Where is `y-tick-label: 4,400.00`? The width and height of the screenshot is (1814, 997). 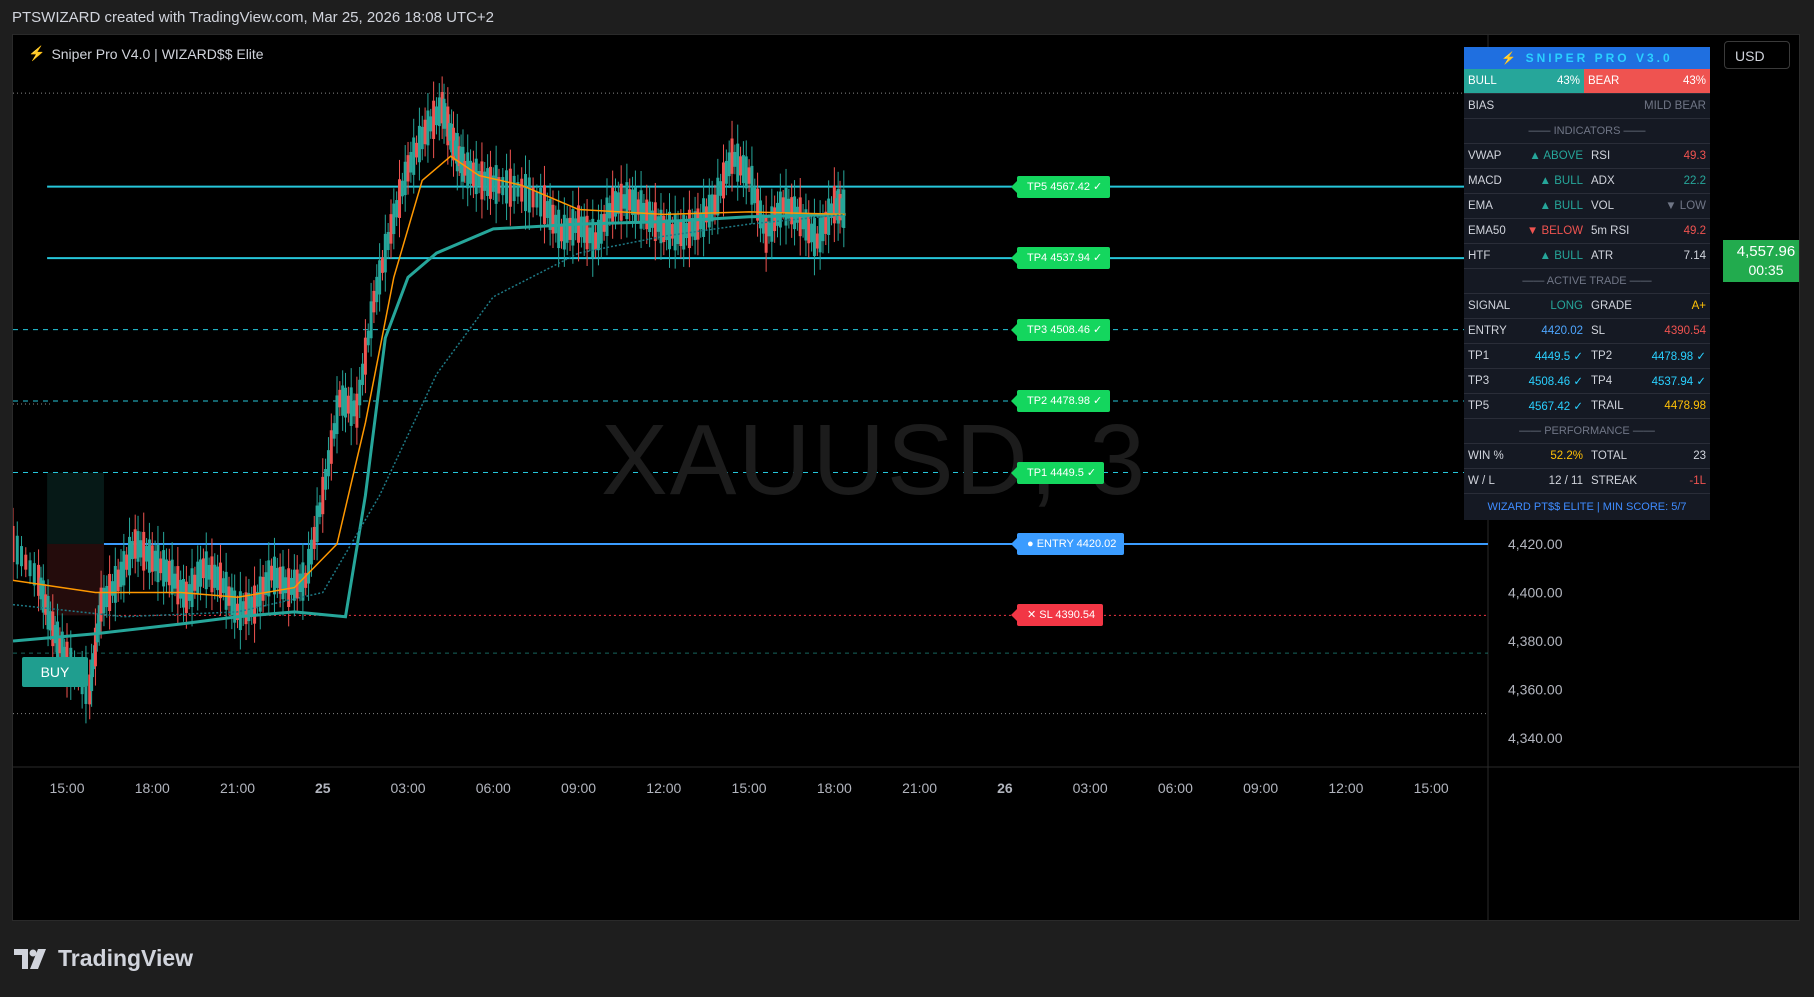
y-tick-label: 4,400.00 is located at coordinates (1535, 592).